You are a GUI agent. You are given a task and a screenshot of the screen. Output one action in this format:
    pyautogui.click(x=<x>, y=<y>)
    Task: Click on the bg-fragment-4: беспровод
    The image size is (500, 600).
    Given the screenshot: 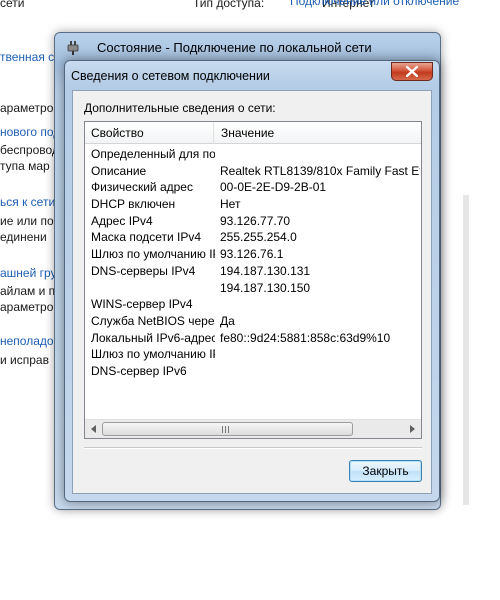 What is the action you would take?
    pyautogui.click(x=29, y=150)
    